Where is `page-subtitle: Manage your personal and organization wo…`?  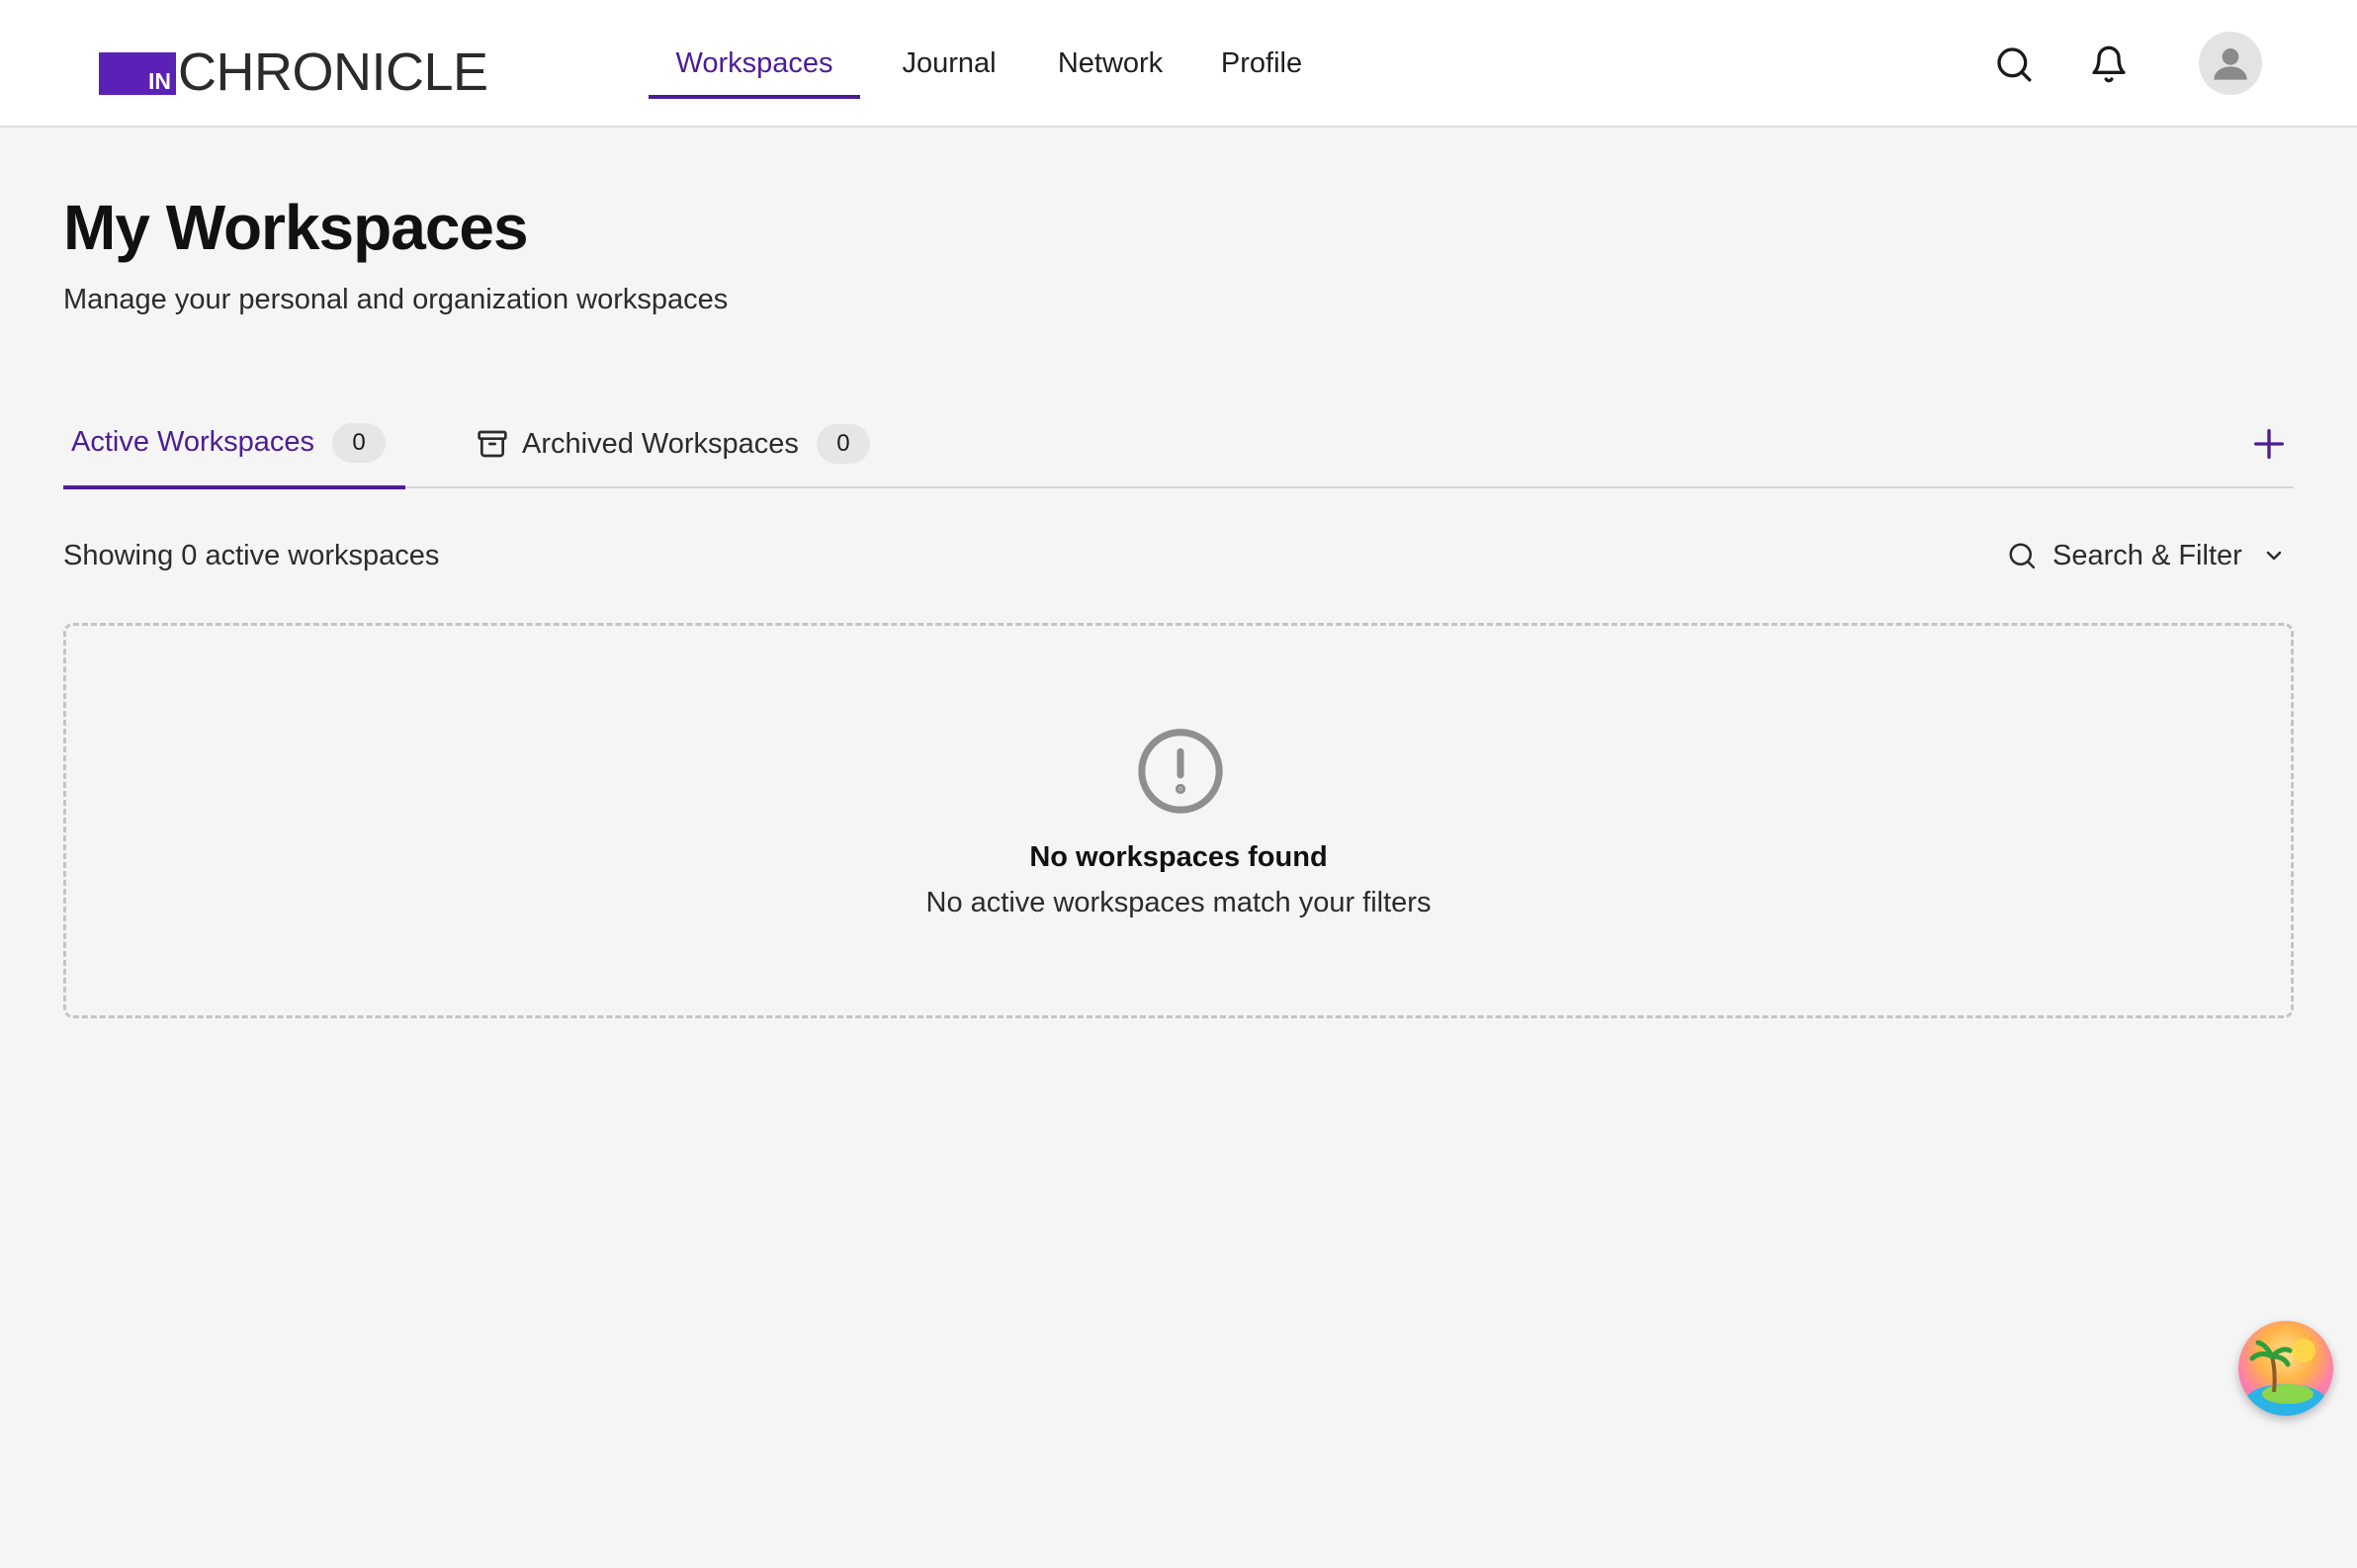 page-subtitle: Manage your personal and organization wo… is located at coordinates (396, 299).